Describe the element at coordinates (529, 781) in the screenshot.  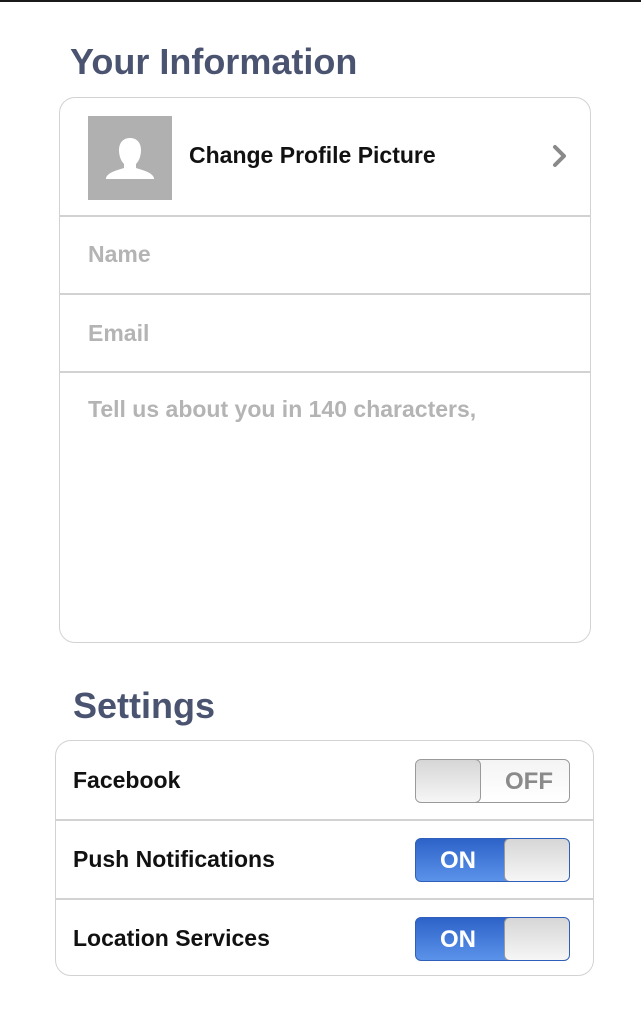
I see `toggle-state-text: OFF` at that location.